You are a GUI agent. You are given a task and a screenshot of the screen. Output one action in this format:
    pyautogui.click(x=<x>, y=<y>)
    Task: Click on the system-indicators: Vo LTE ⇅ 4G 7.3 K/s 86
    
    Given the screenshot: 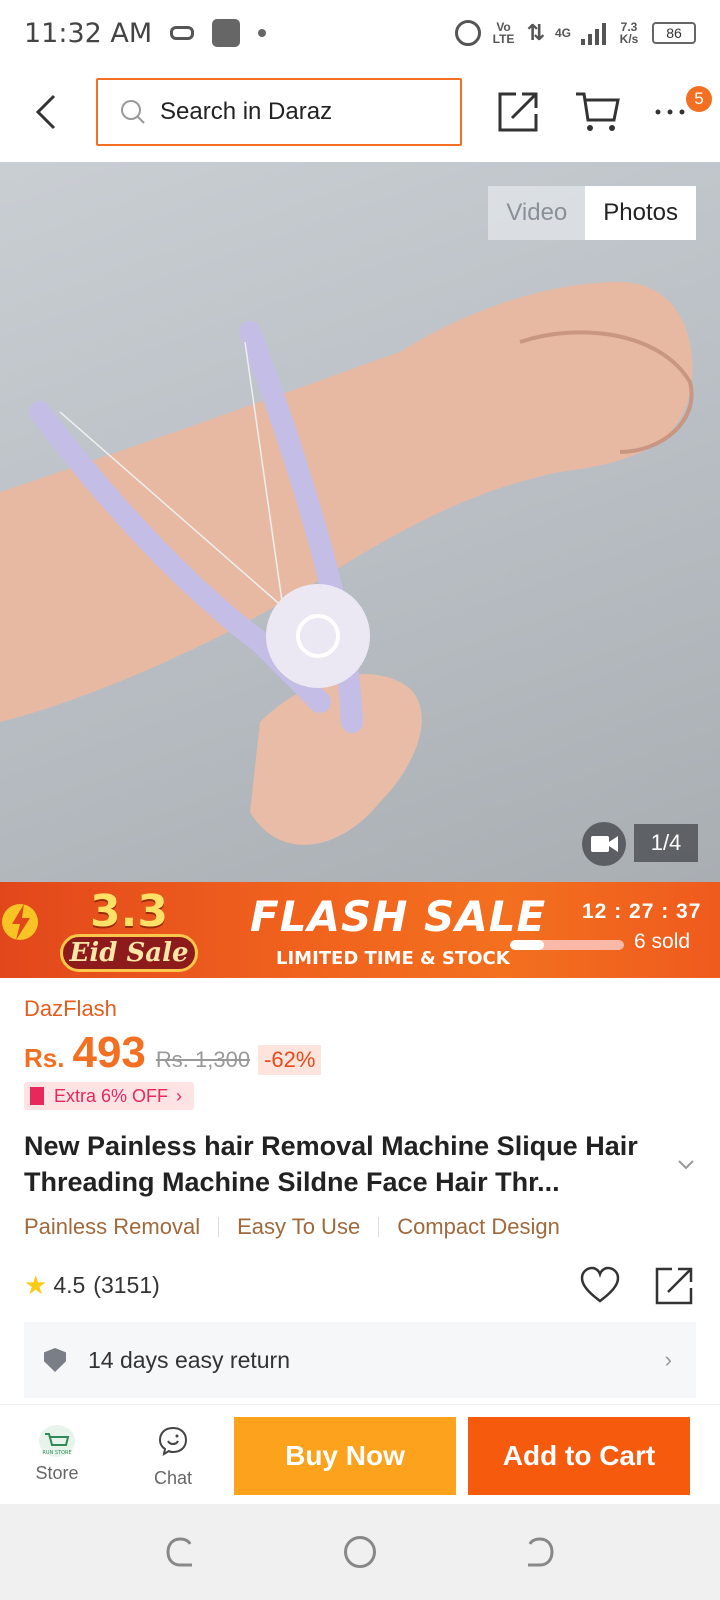 What is the action you would take?
    pyautogui.click(x=575, y=33)
    